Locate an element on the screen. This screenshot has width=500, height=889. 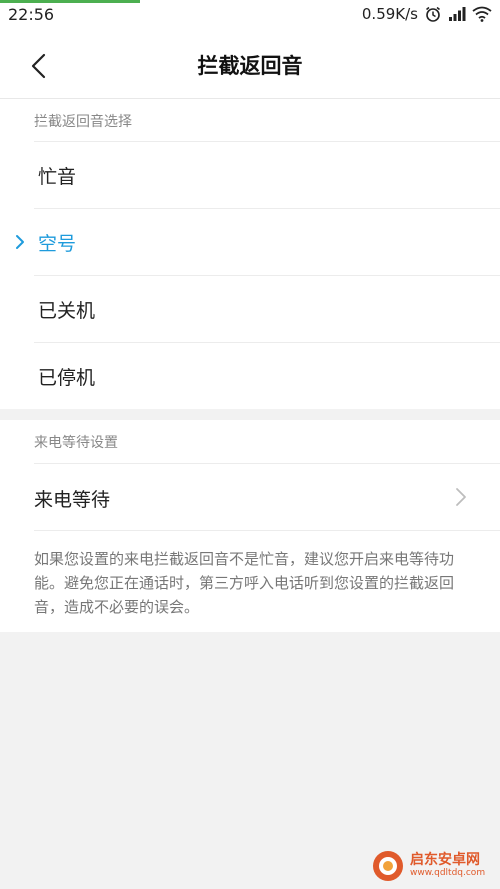
option-label: 忙音 is located at coordinates (57, 177).